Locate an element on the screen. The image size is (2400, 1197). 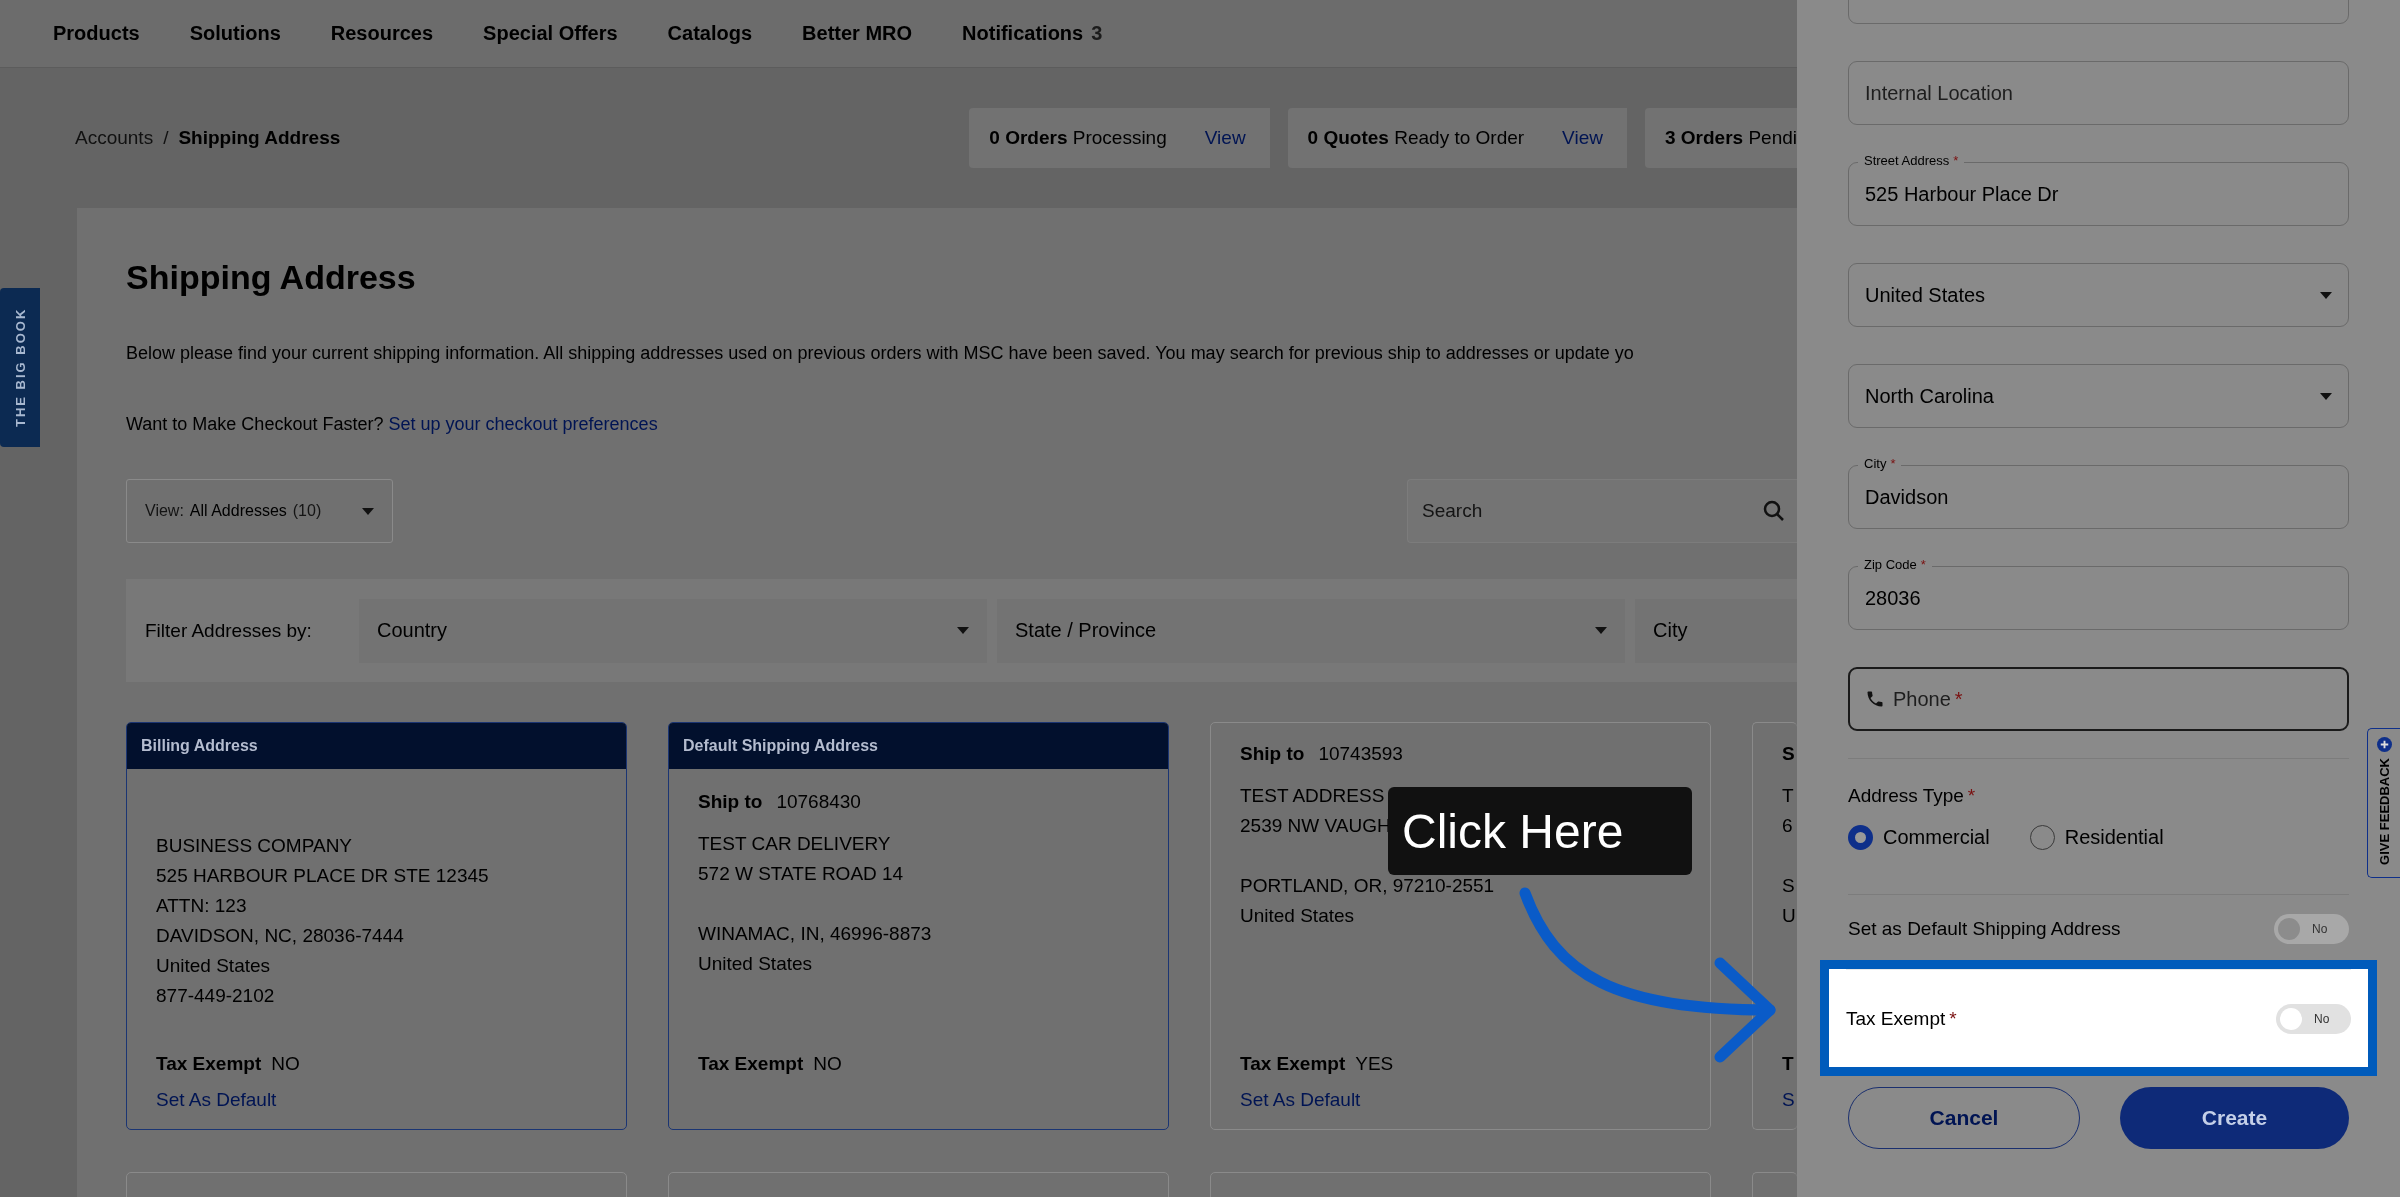
filter-select: Country is located at coordinates (673, 630).